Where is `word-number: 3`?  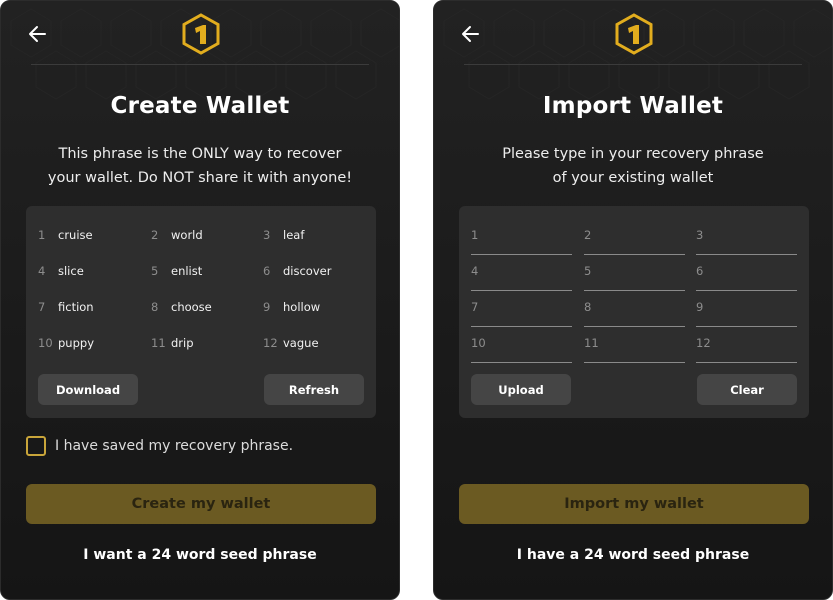
word-number: 3 is located at coordinates (267, 235).